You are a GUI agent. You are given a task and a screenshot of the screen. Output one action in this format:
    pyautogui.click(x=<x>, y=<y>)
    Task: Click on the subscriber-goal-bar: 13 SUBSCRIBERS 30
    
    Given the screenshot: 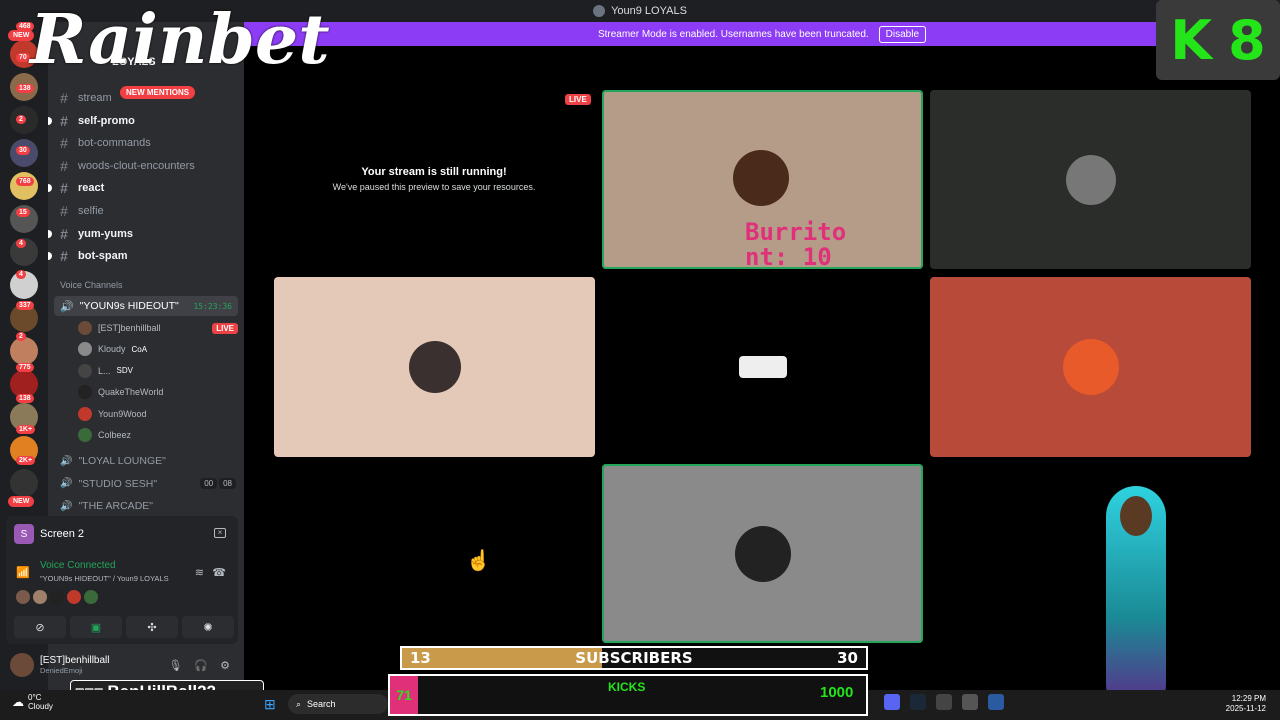 What is the action you would take?
    pyautogui.click(x=634, y=658)
    